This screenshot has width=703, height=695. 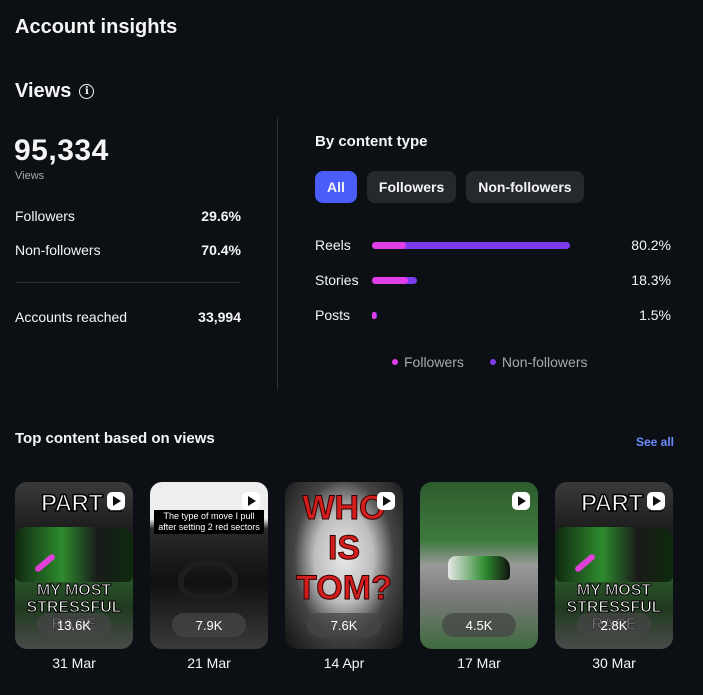 I want to click on posts-row: Posts 1.5%, so click(x=493, y=315).